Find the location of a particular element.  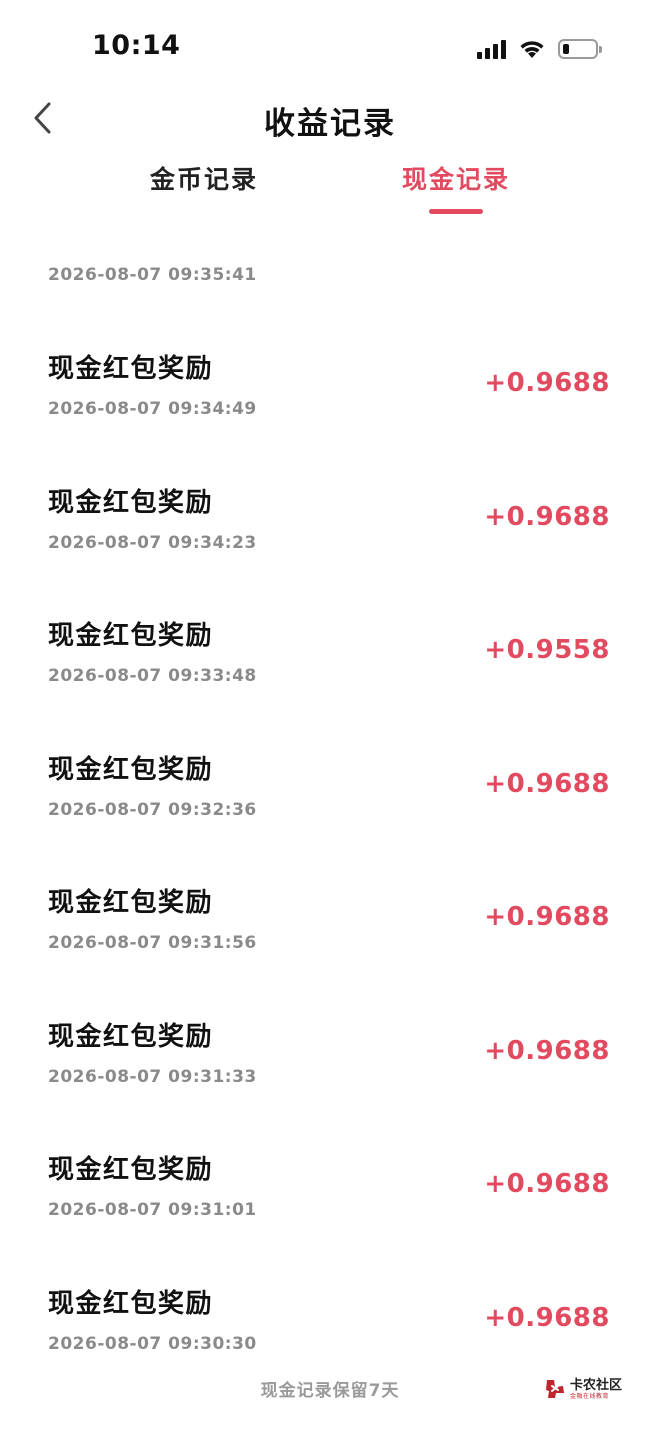

tab-coin-records: 金币记录 is located at coordinates (204, 188).